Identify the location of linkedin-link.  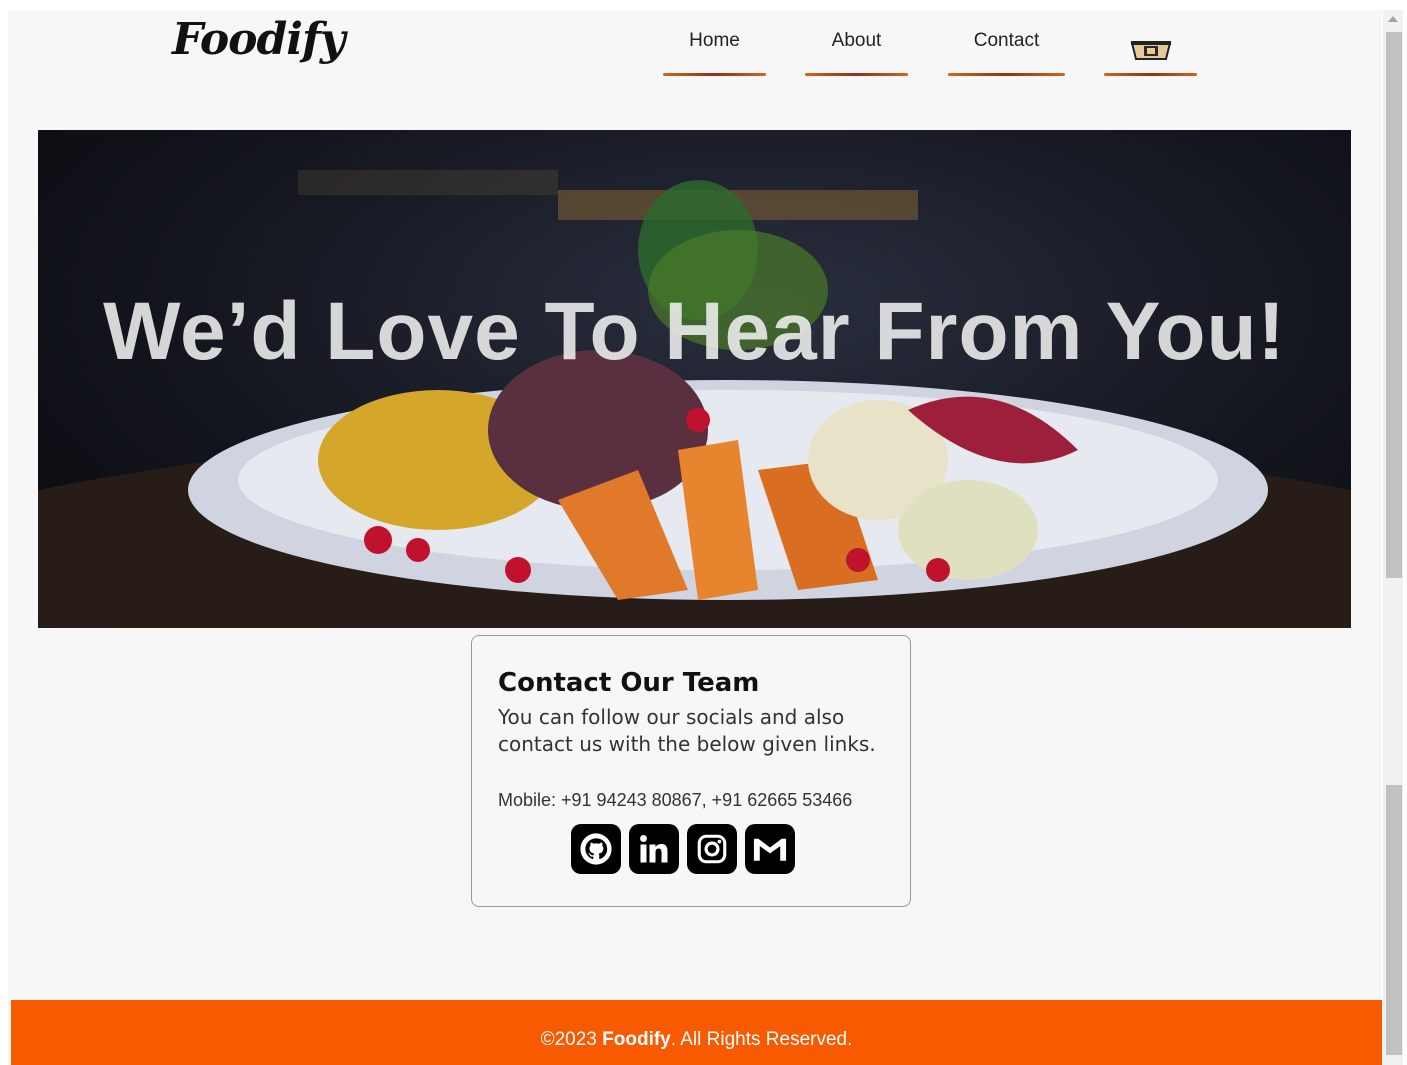
(654, 849).